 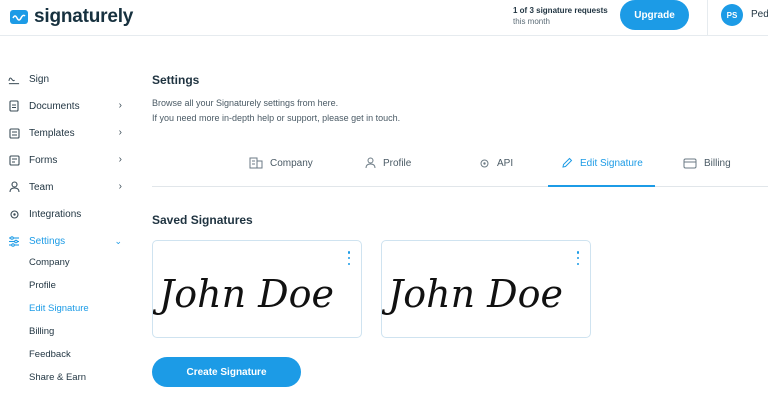 I want to click on sidebar-item-documents: Documents ›, so click(x=68, y=106).